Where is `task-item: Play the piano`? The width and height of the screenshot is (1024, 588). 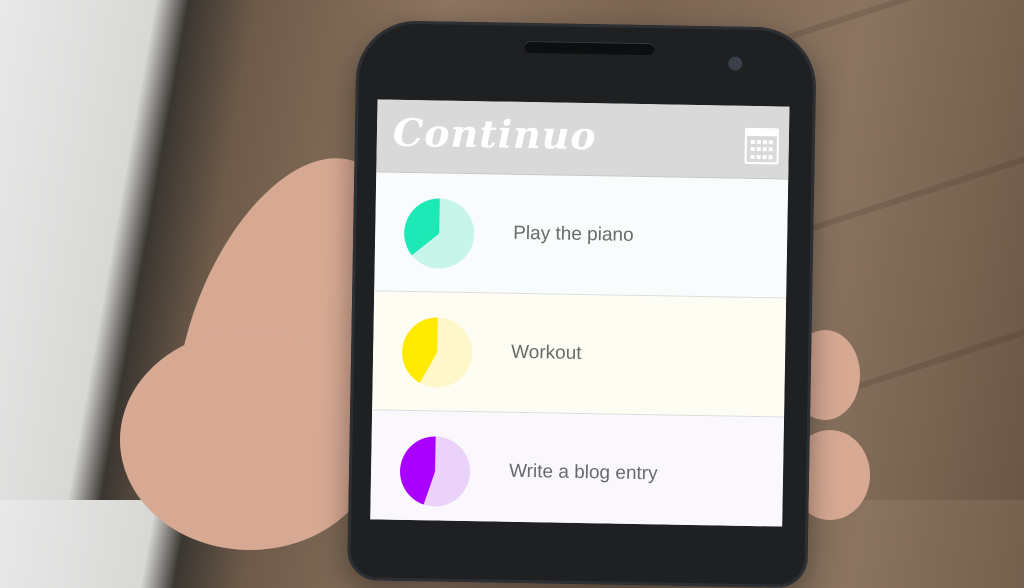 task-item: Play the piano is located at coordinates (581, 235).